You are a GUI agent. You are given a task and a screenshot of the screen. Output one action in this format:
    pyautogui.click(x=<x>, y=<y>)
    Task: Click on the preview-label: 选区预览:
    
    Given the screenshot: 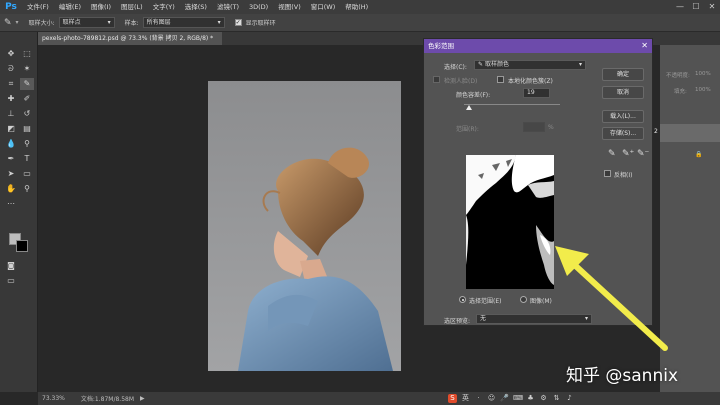 What is the action you would take?
    pyautogui.click(x=457, y=321)
    